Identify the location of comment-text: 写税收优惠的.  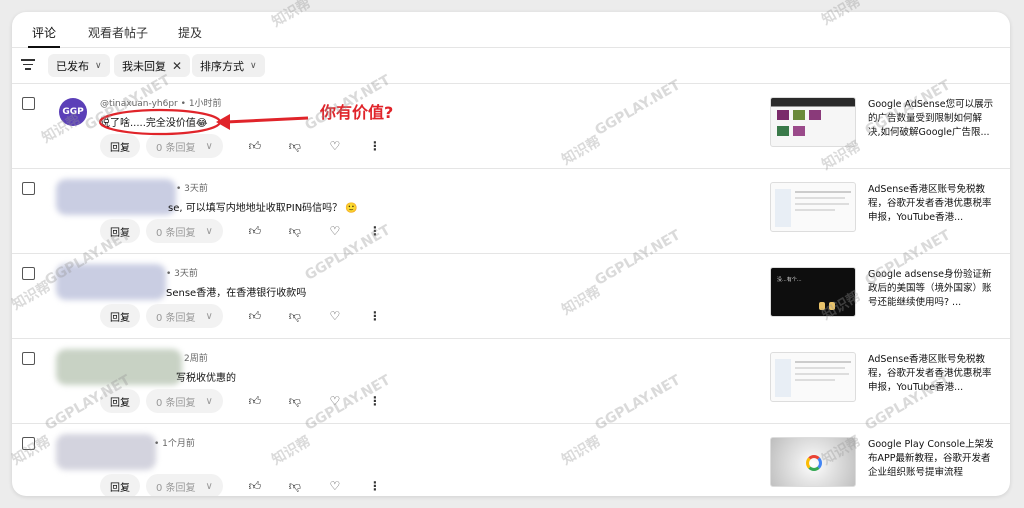
(206, 378).